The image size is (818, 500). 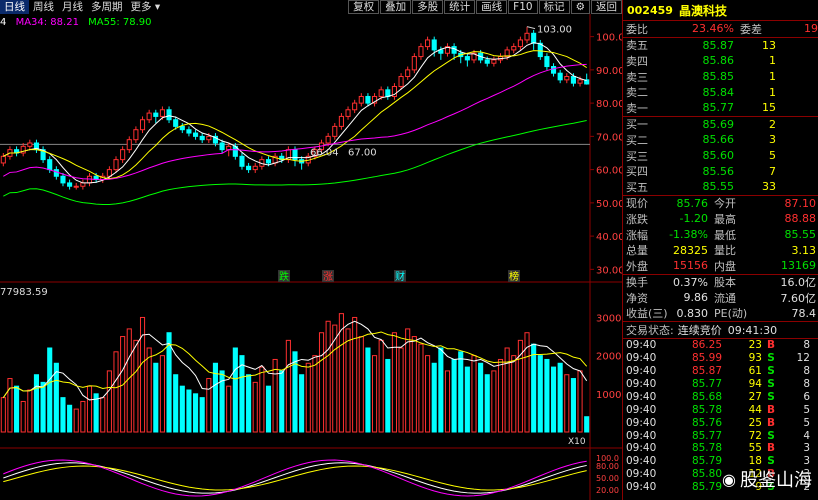 I want to click on more-dropdown: 更多 ▾, so click(x=146, y=7).